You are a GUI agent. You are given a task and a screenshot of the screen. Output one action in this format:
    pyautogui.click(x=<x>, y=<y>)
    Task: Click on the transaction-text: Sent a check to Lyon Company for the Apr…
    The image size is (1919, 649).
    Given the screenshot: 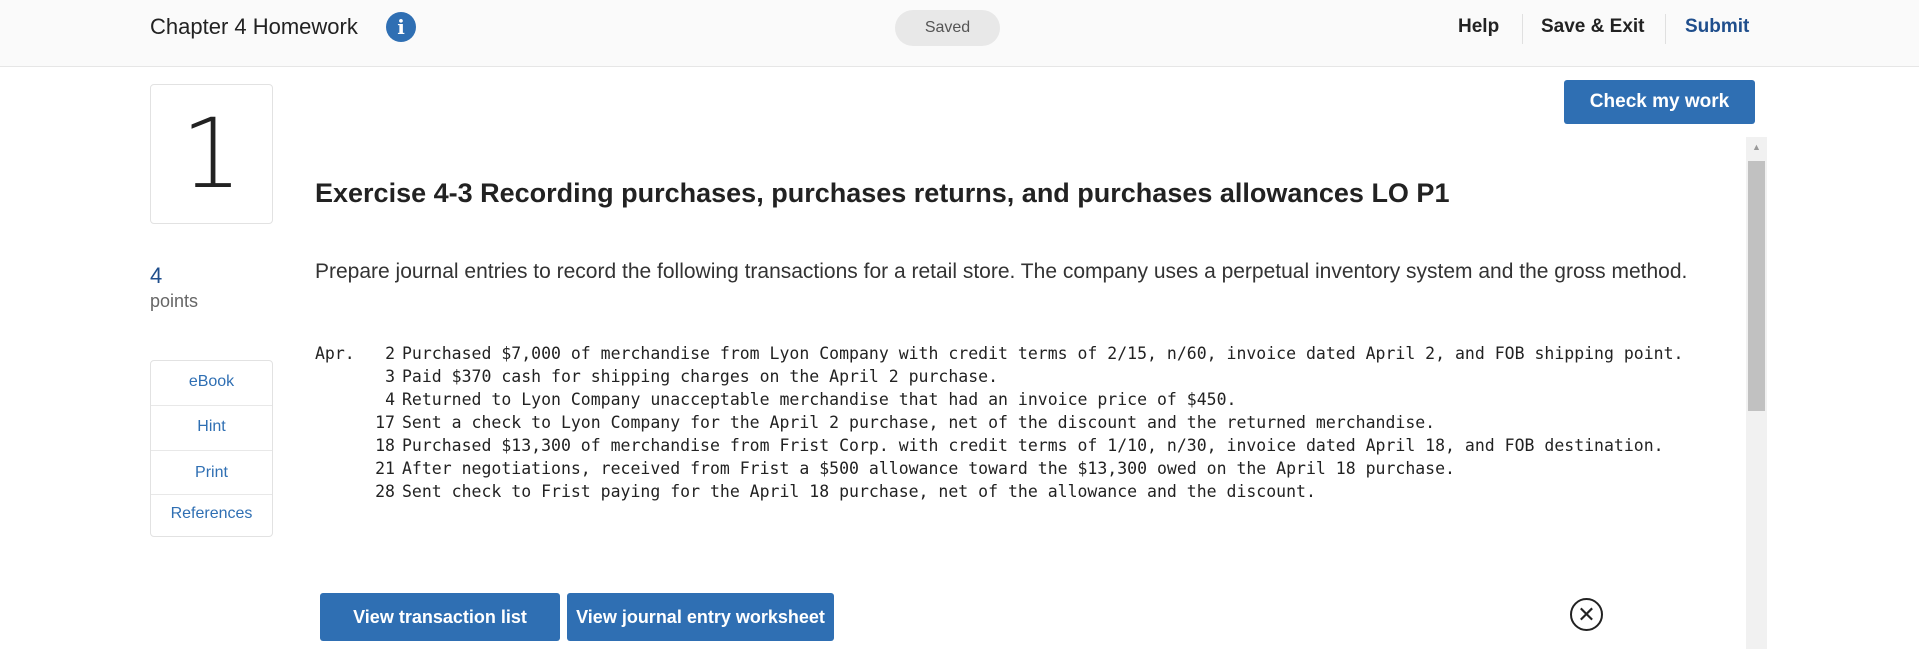 What is the action you would take?
    pyautogui.click(x=919, y=422)
    